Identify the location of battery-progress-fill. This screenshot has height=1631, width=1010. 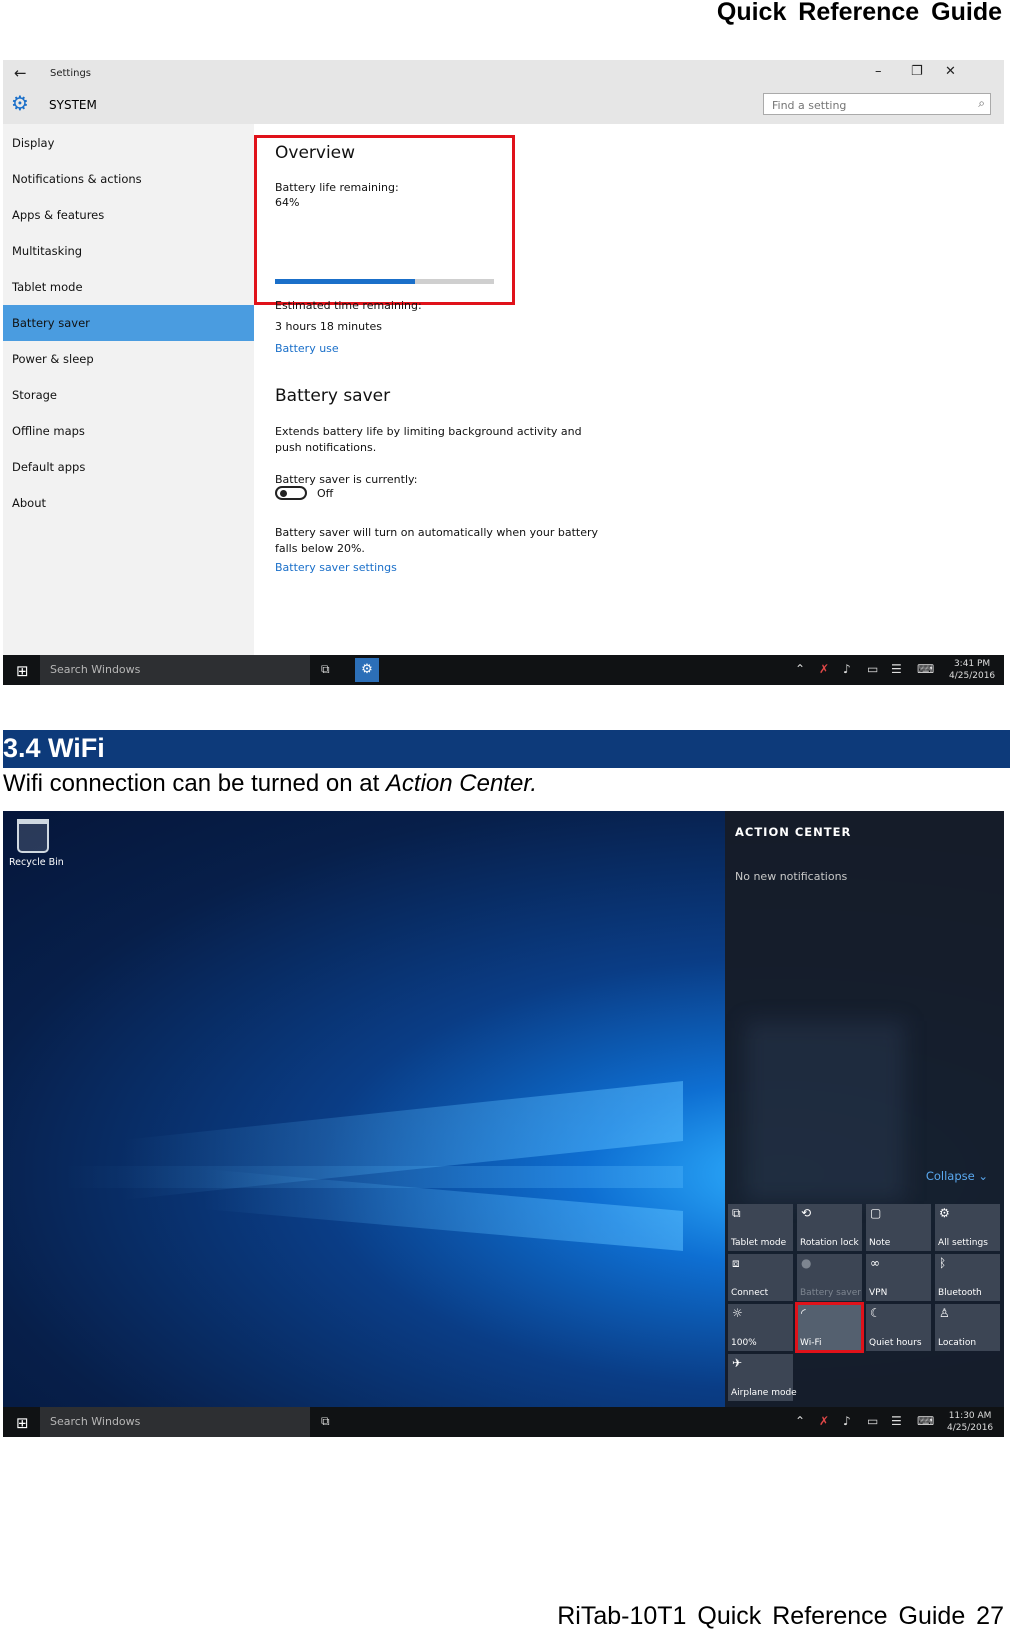
(345, 281).